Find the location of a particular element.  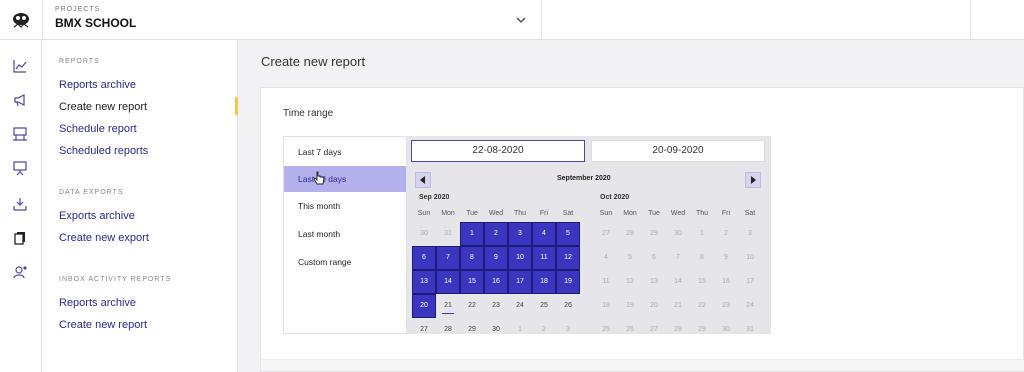

nav-inbox-reports-archive: Reports archive is located at coordinates (97, 303).